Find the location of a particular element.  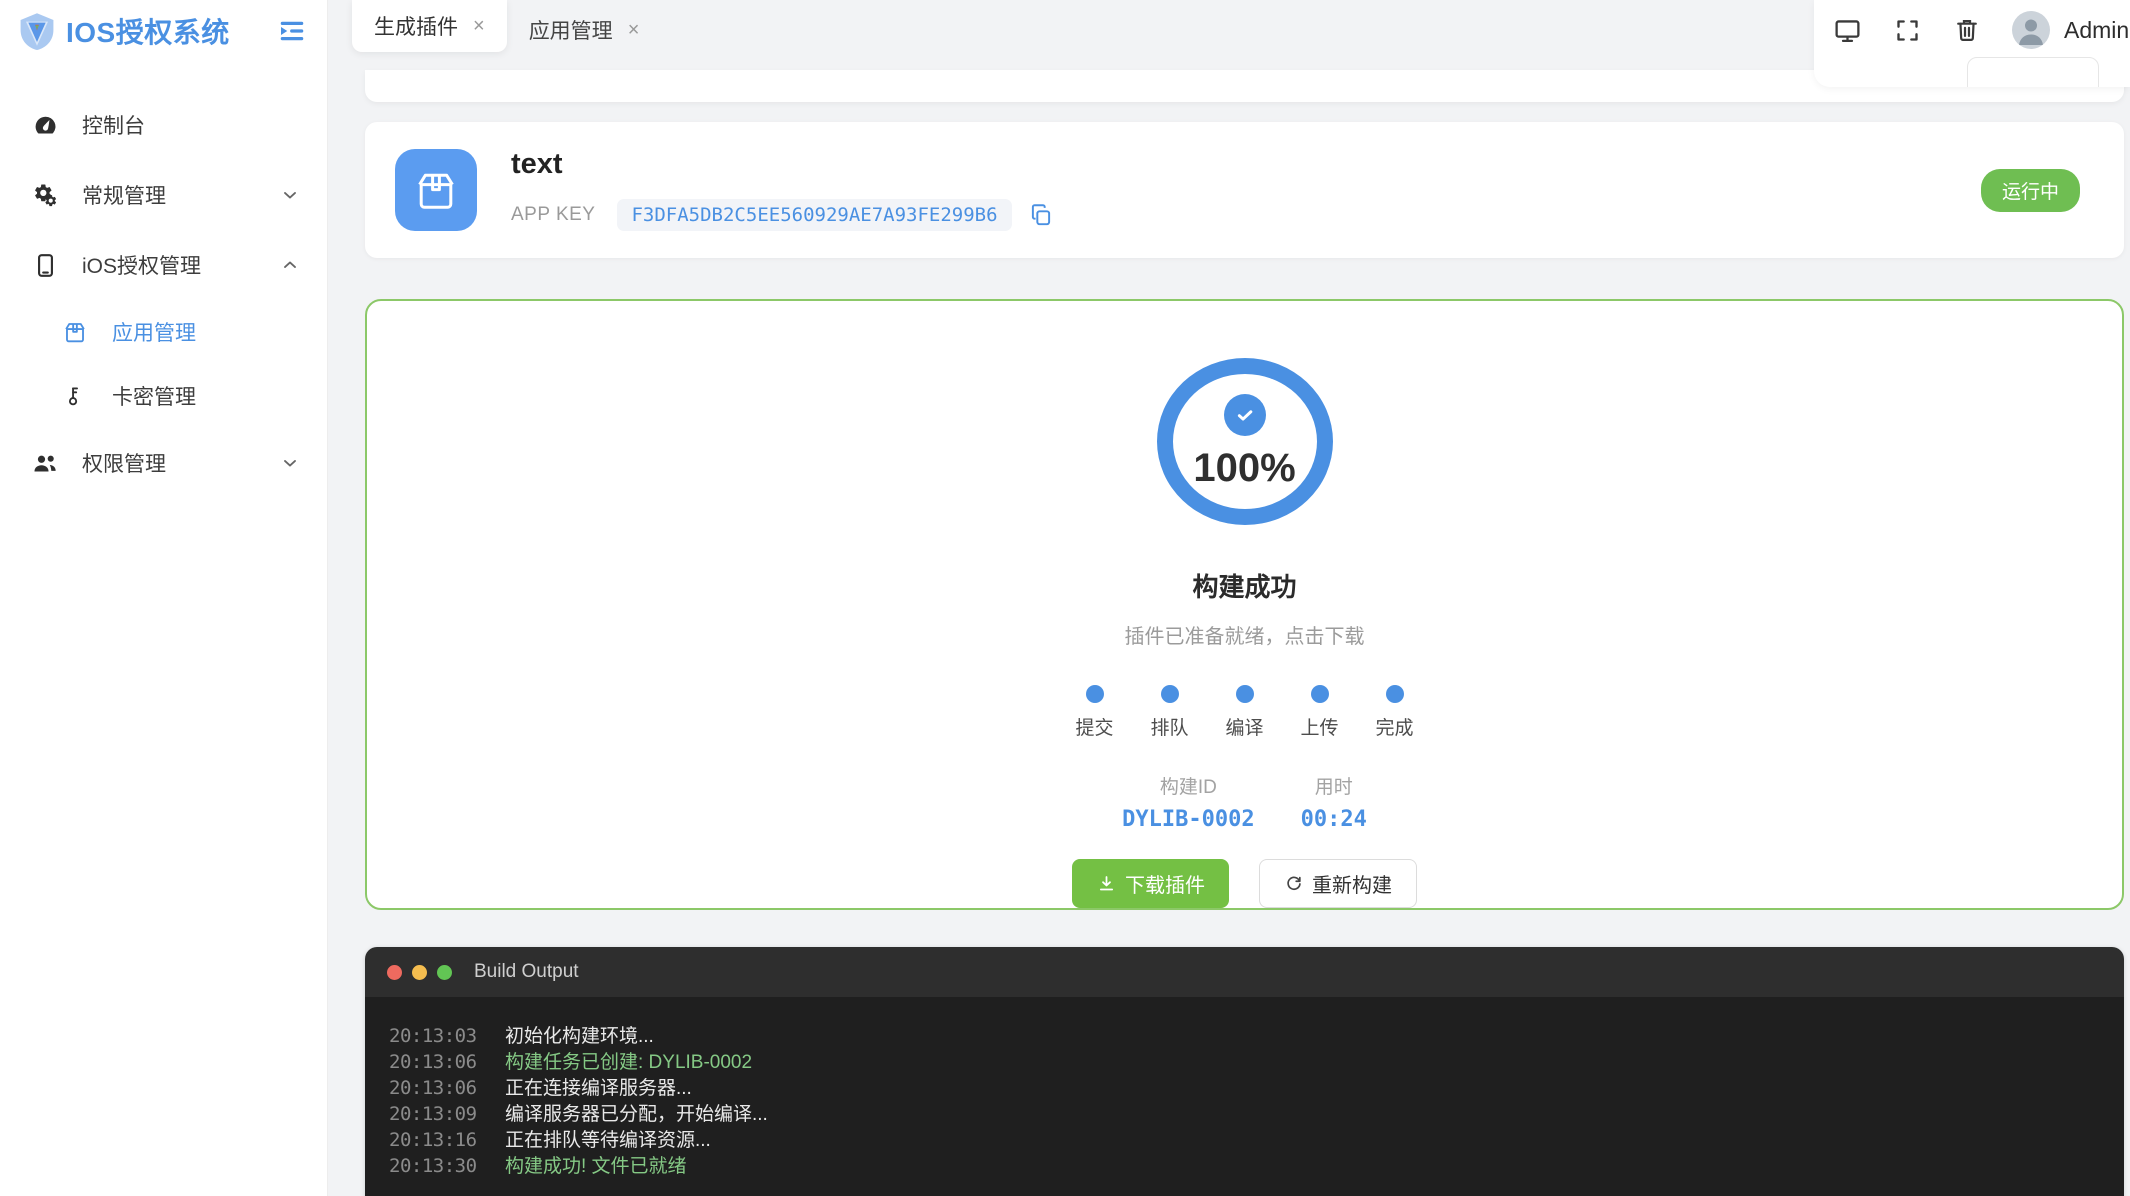

user-dropdown-panel is located at coordinates (2033, 72).